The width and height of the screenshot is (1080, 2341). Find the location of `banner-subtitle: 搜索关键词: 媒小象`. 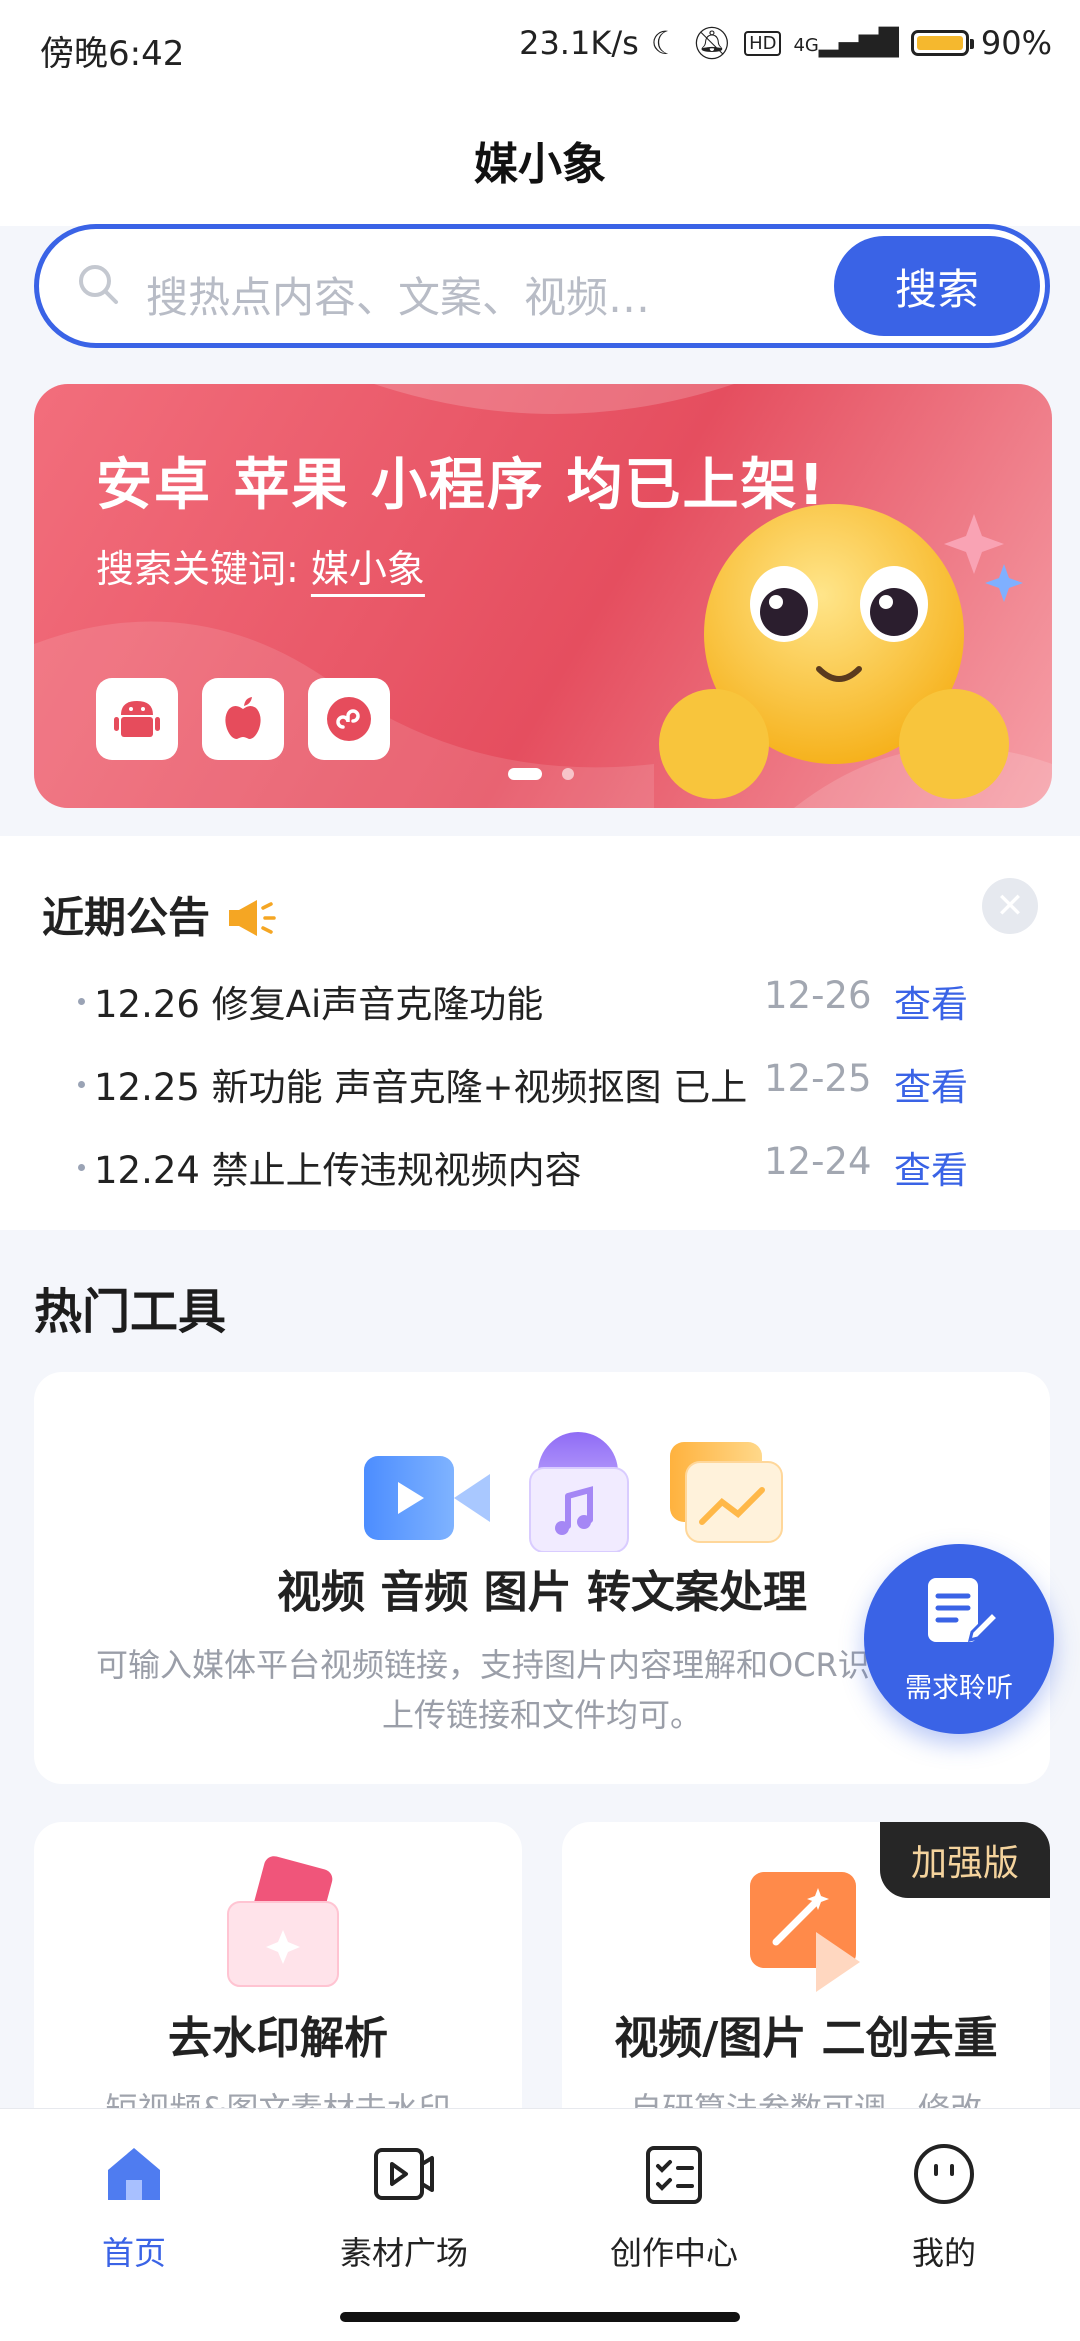

banner-subtitle: 搜索关键词: 媒小象 is located at coordinates (260, 565).